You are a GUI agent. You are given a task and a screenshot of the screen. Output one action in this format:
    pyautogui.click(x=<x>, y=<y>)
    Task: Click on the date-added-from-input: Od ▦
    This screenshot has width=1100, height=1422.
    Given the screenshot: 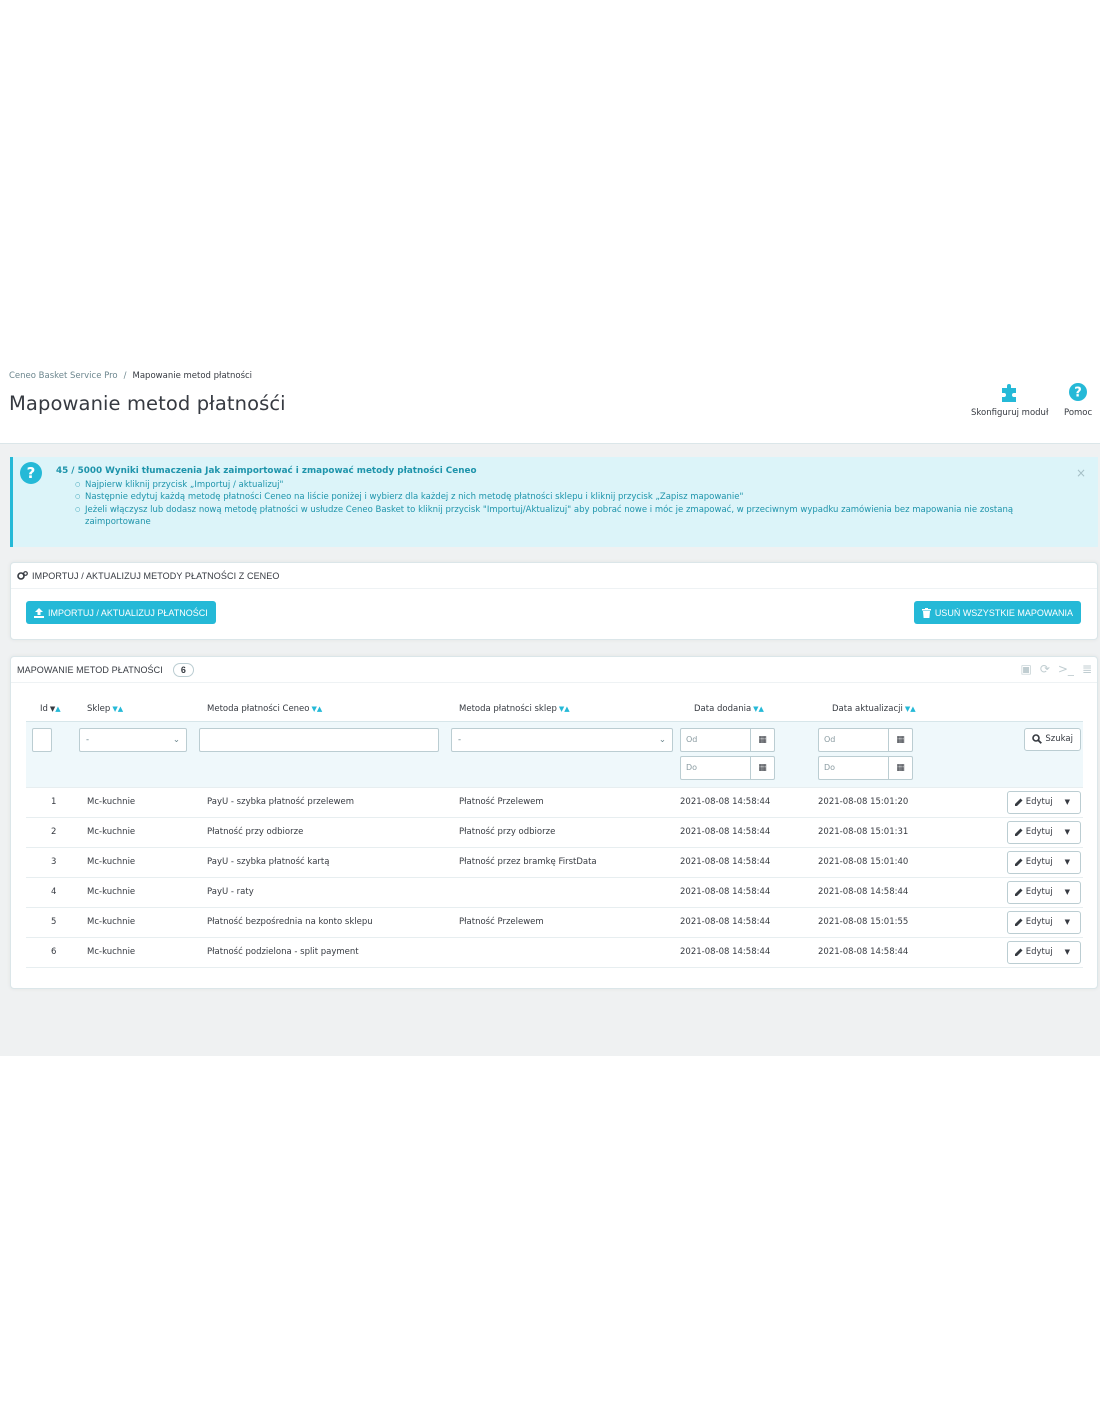 What is the action you would take?
    pyautogui.click(x=727, y=739)
    